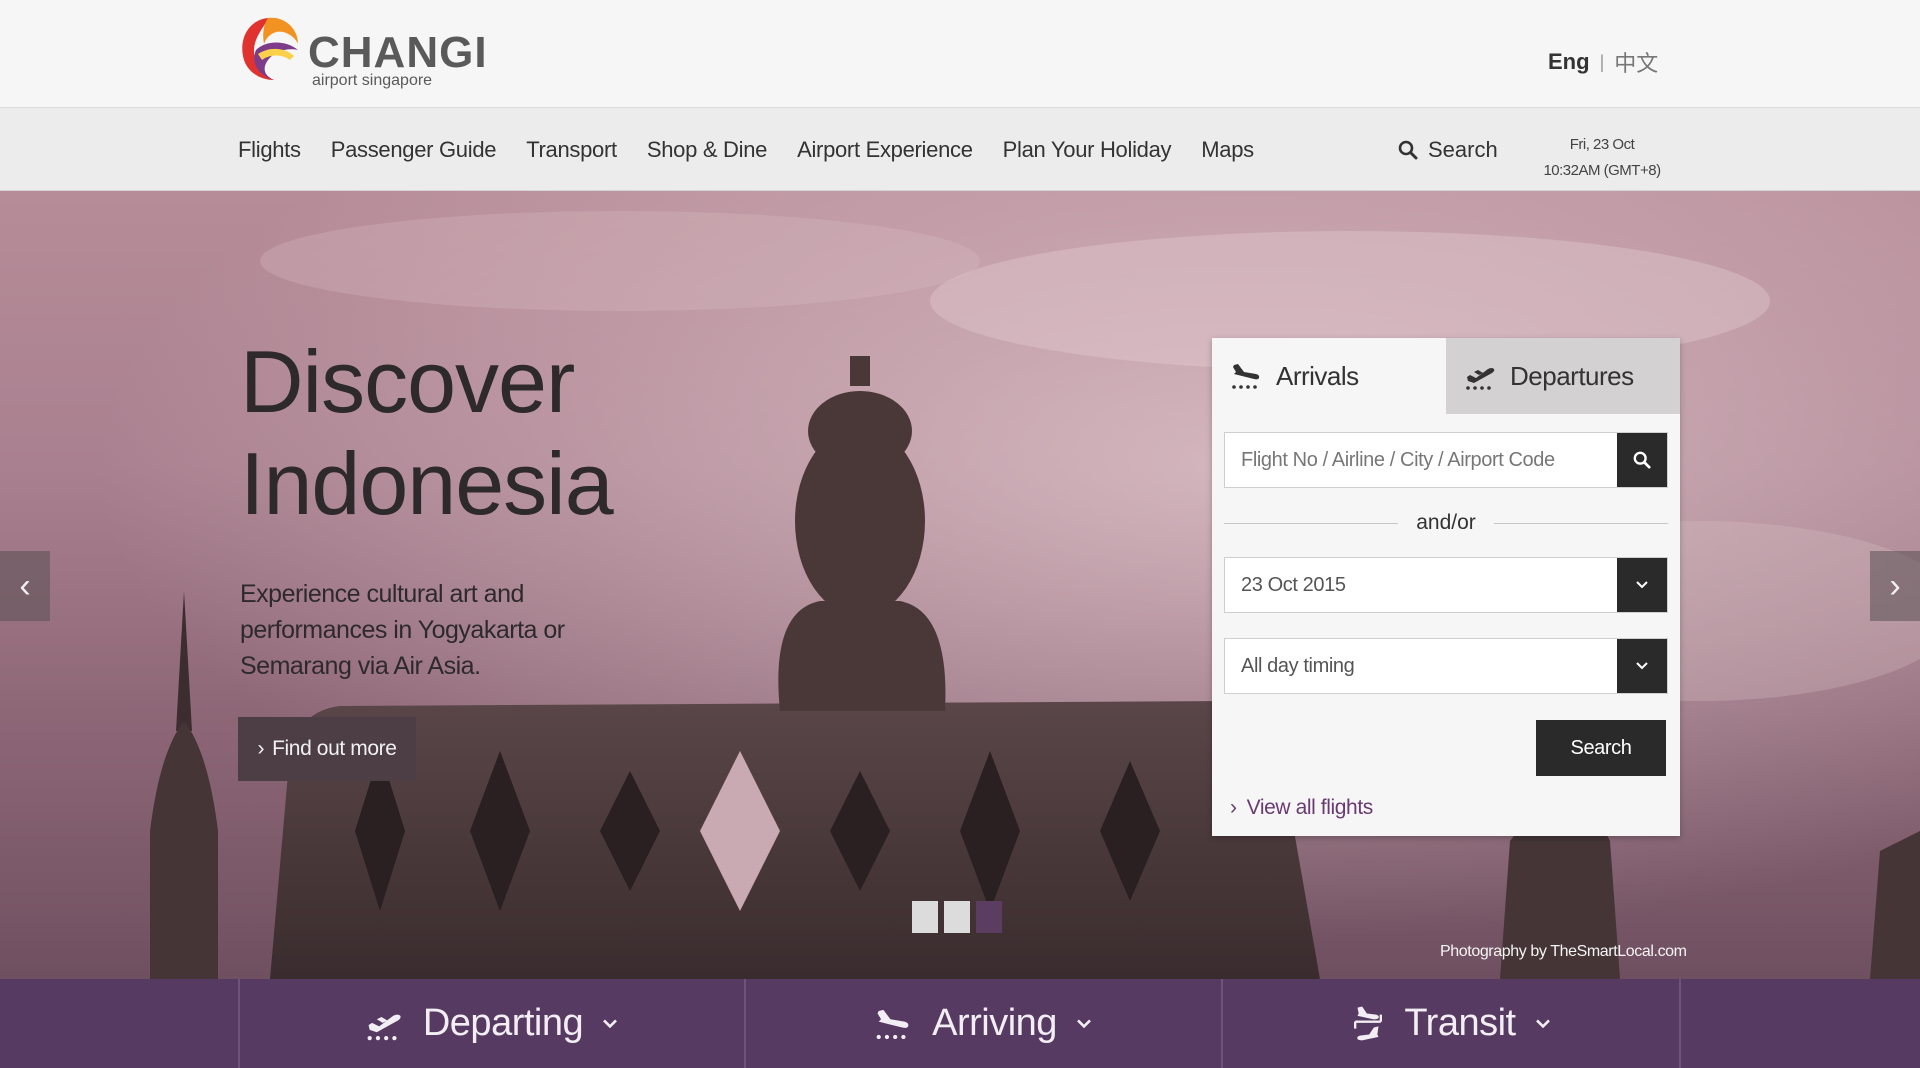 This screenshot has height=1068, width=1920. Describe the element at coordinates (1572, 375) in the screenshot. I see `tab-departures-label: Departures` at that location.